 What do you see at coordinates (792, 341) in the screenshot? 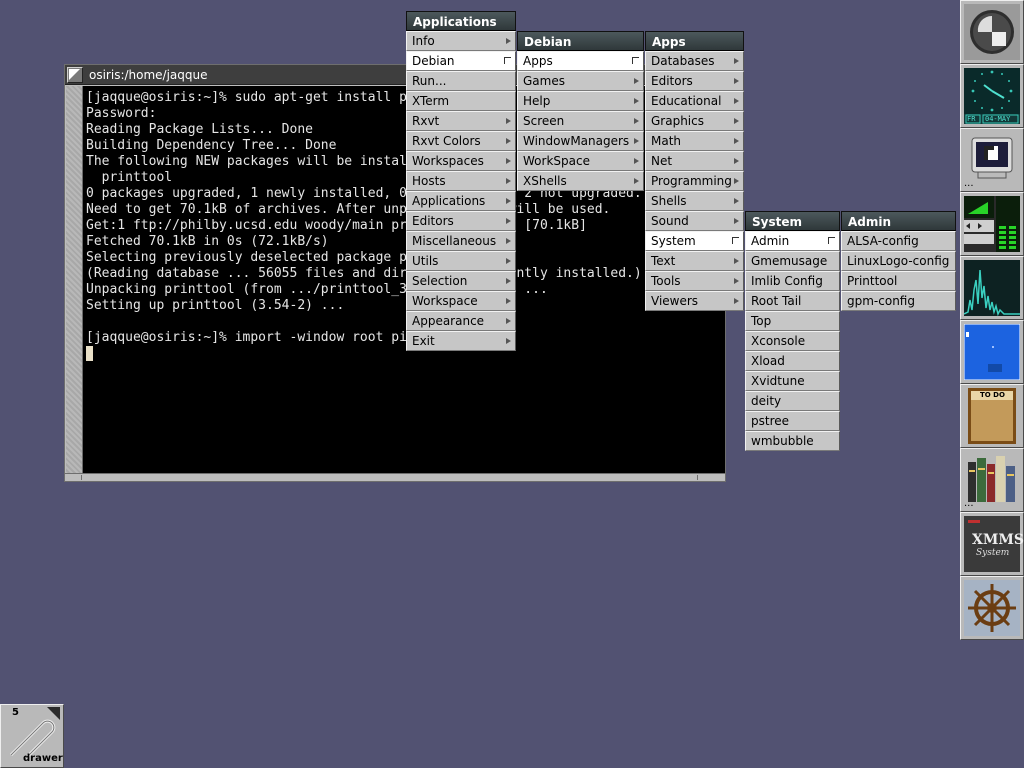
I see `menu-item-xconsole: Xconsole` at bounding box center [792, 341].